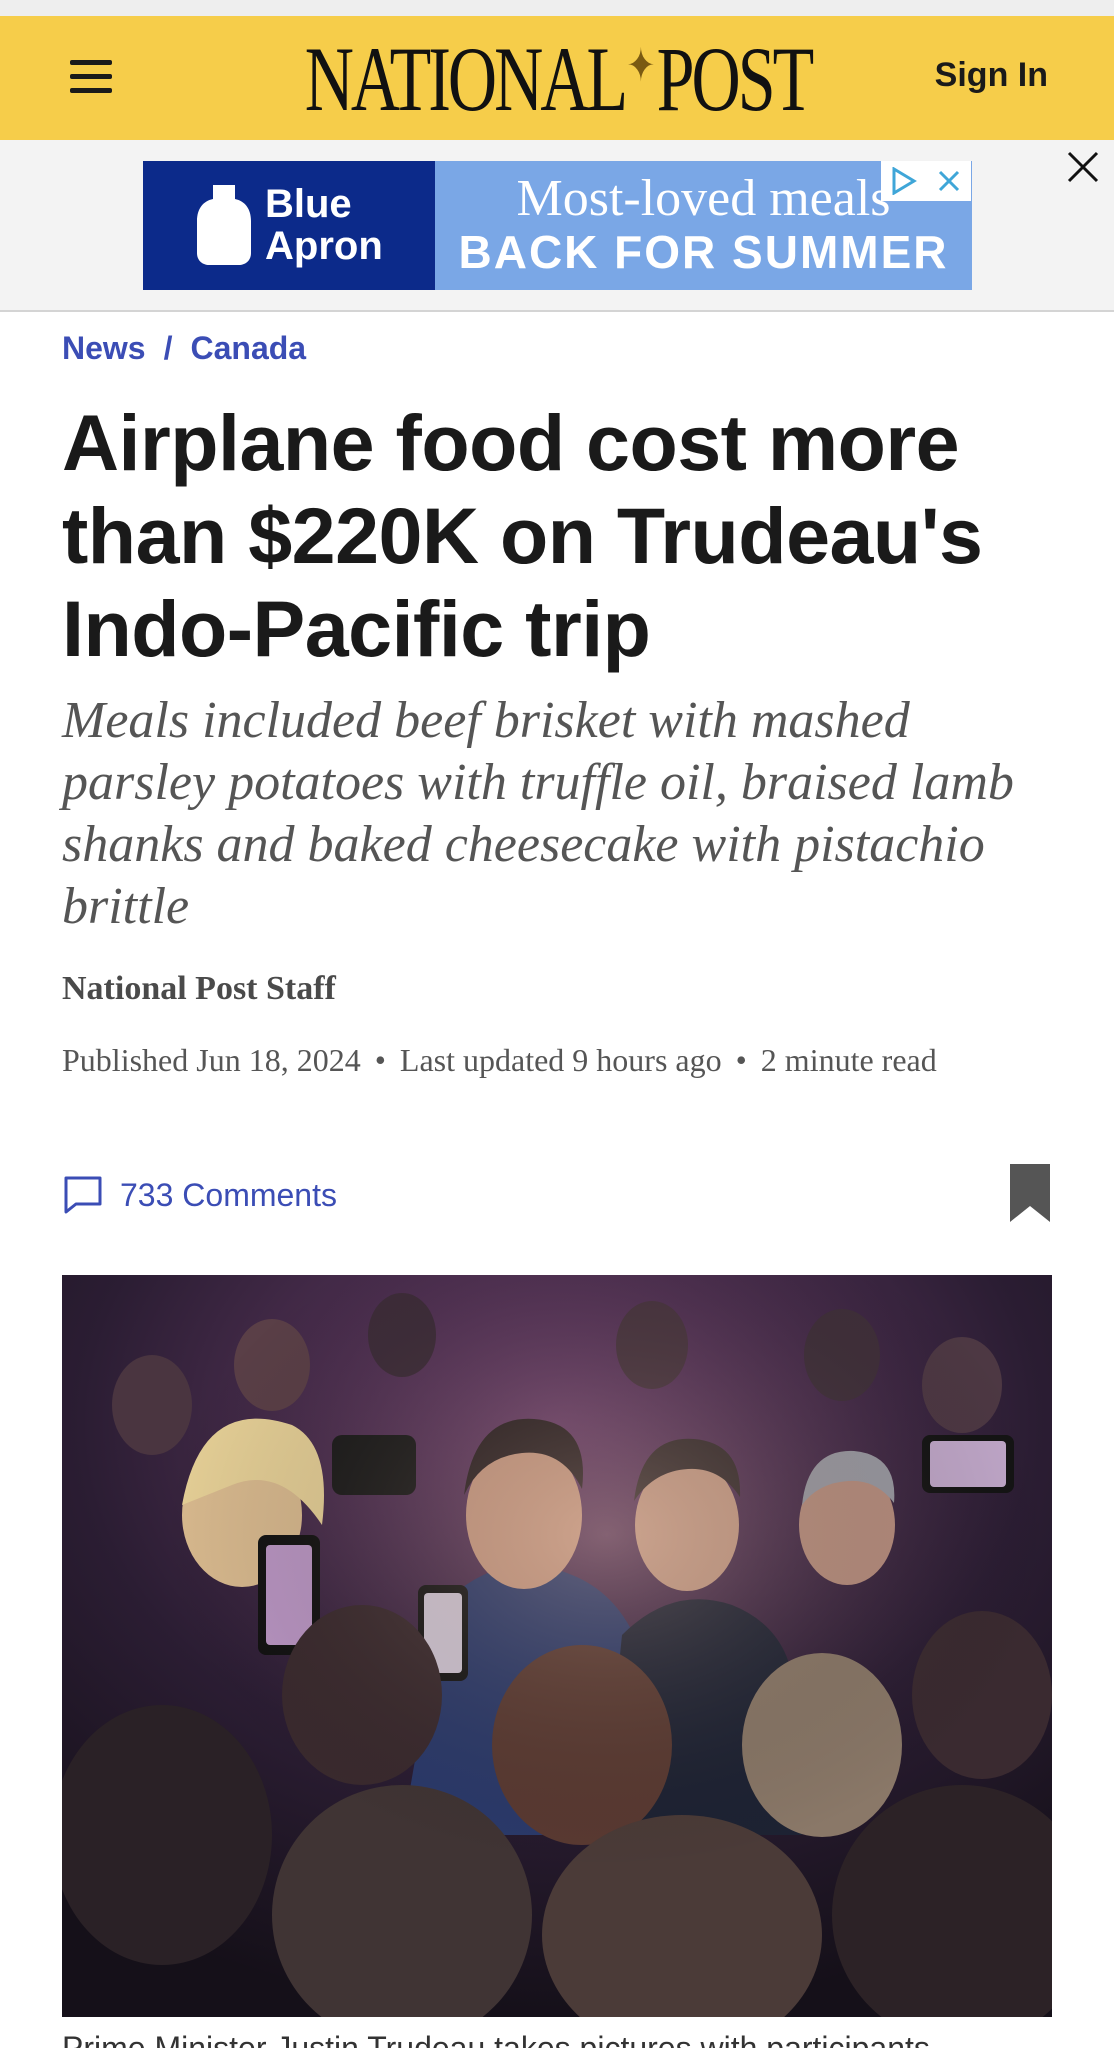 The image size is (1114, 2048). I want to click on bookmark-icon, so click(1030, 1193).